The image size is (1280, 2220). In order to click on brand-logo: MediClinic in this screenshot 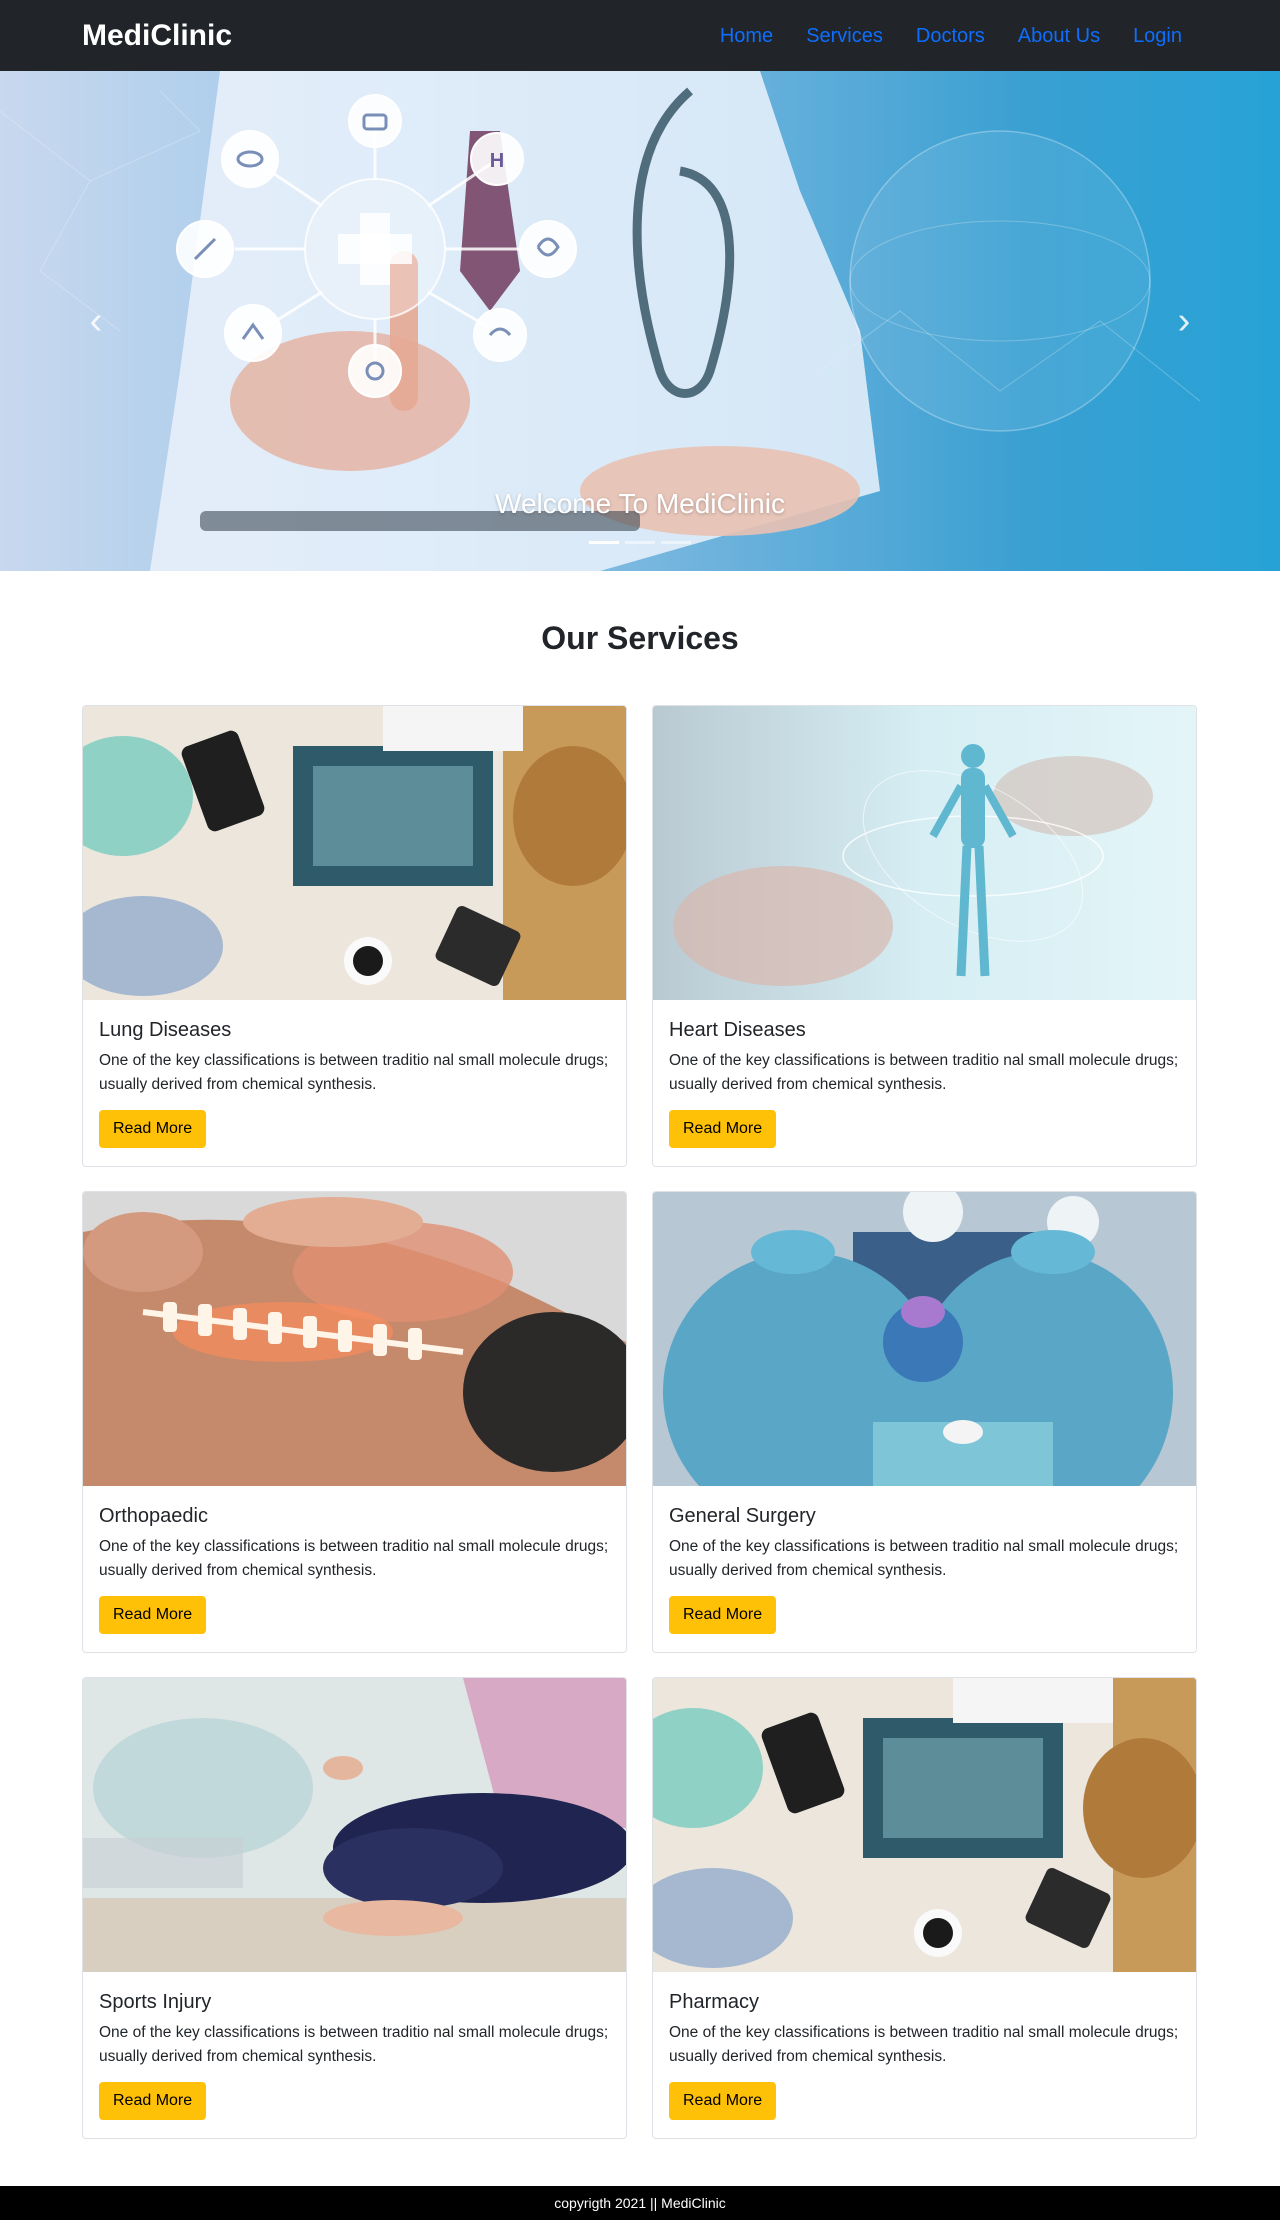, I will do `click(157, 36)`.